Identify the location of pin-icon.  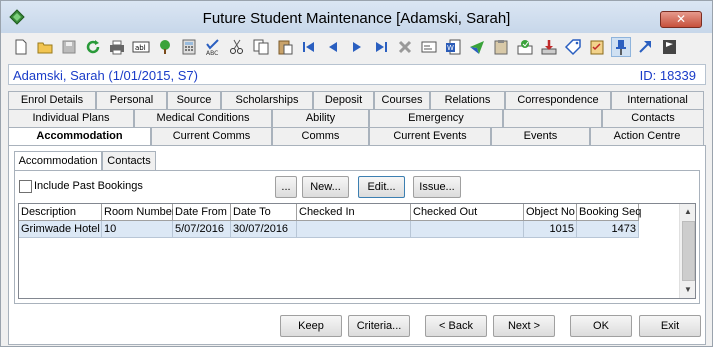
(621, 47).